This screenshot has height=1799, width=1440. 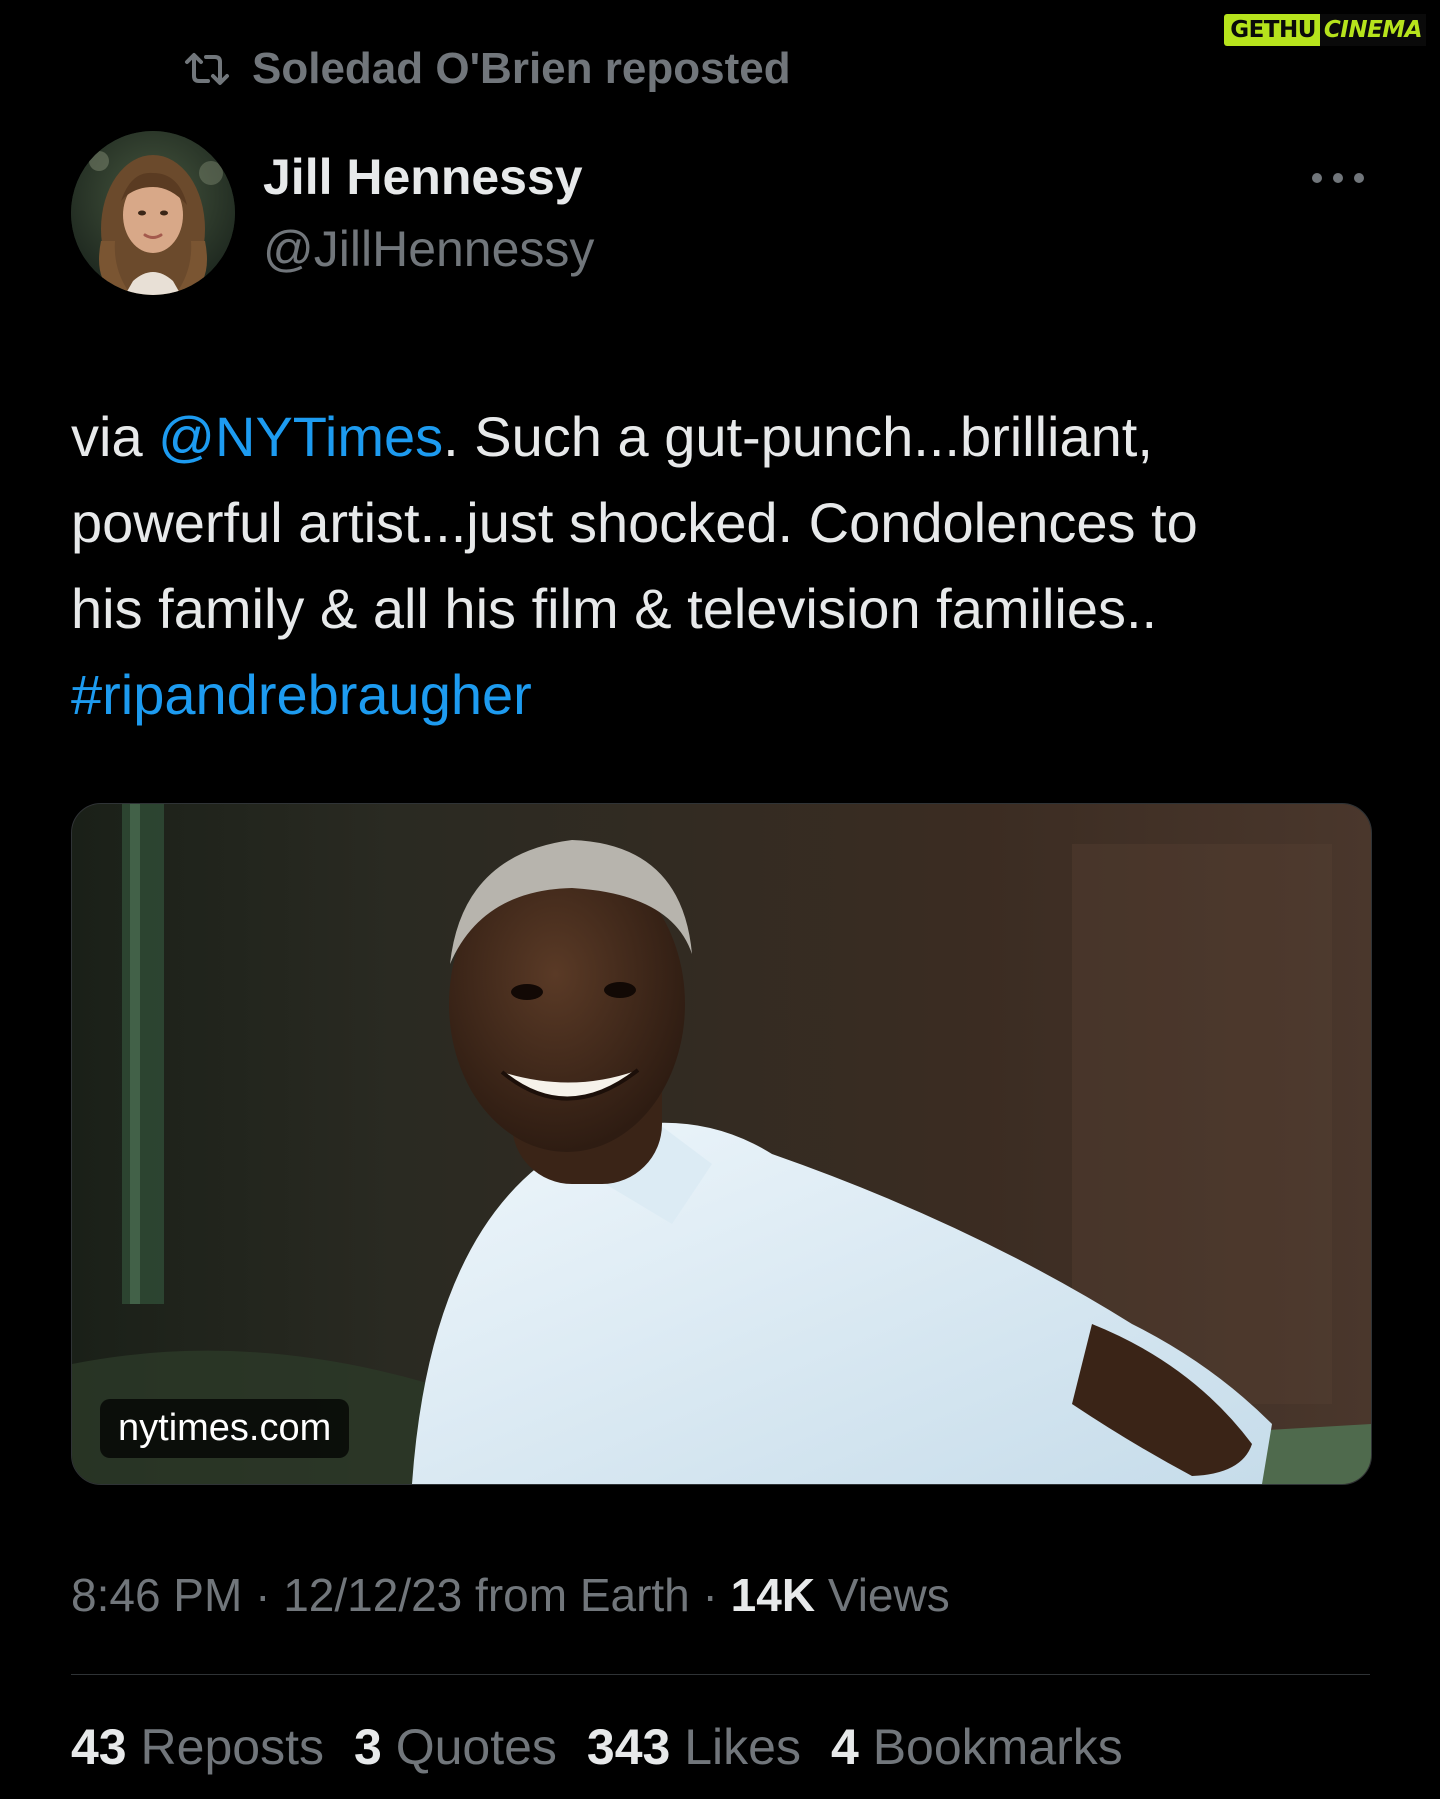 What do you see at coordinates (207, 69) in the screenshot?
I see `repost-icon` at bounding box center [207, 69].